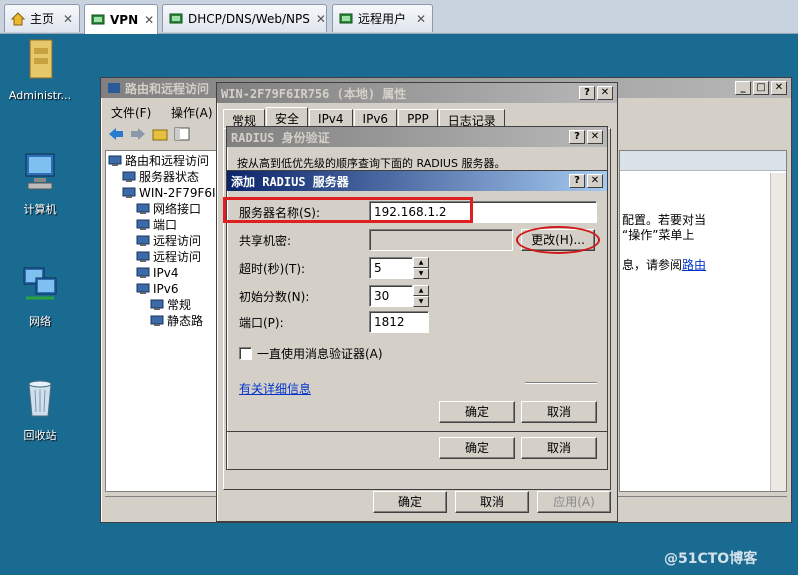 The width and height of the screenshot is (798, 575). I want to click on initial-score-spinner: ▲ ▼, so click(421, 296).